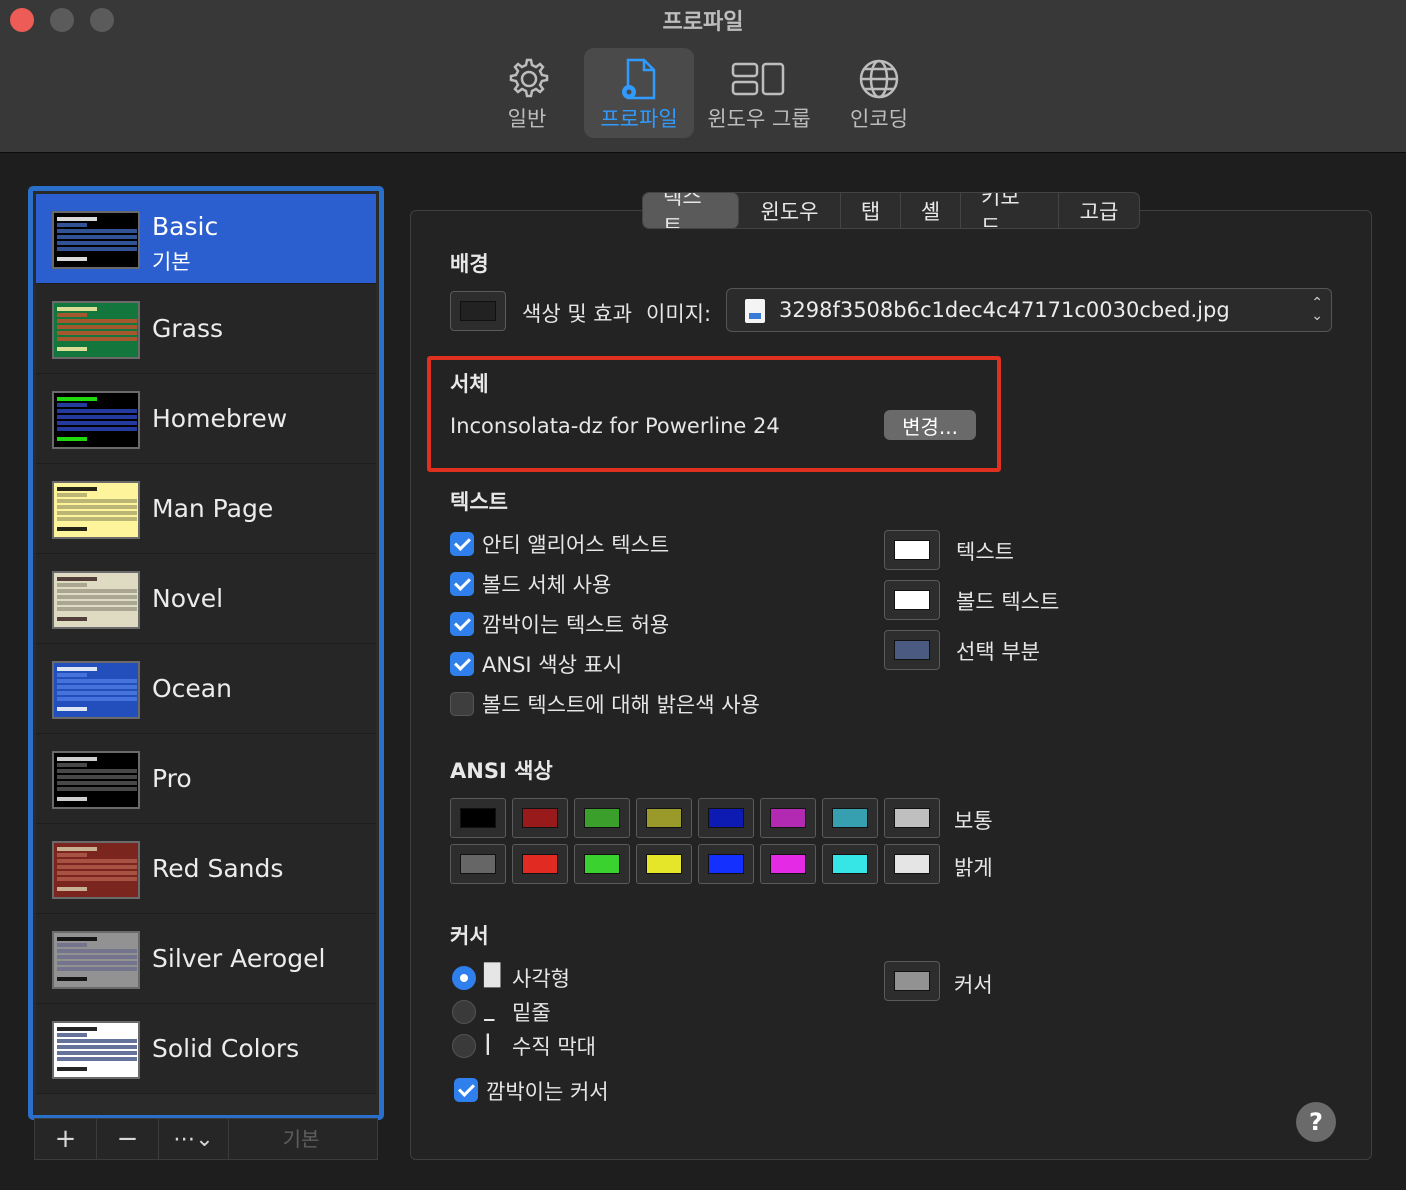 This screenshot has width=1406, height=1190. Describe the element at coordinates (128, 1139) in the screenshot. I see `remove-profile-button: −` at that location.